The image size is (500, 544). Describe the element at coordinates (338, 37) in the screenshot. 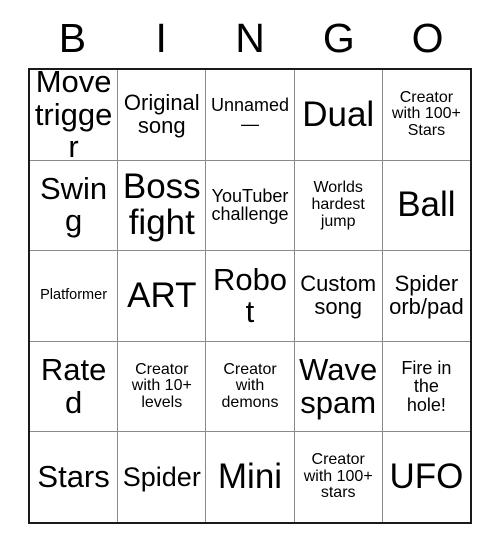

I see `bingo-header-letter-g: G` at that location.